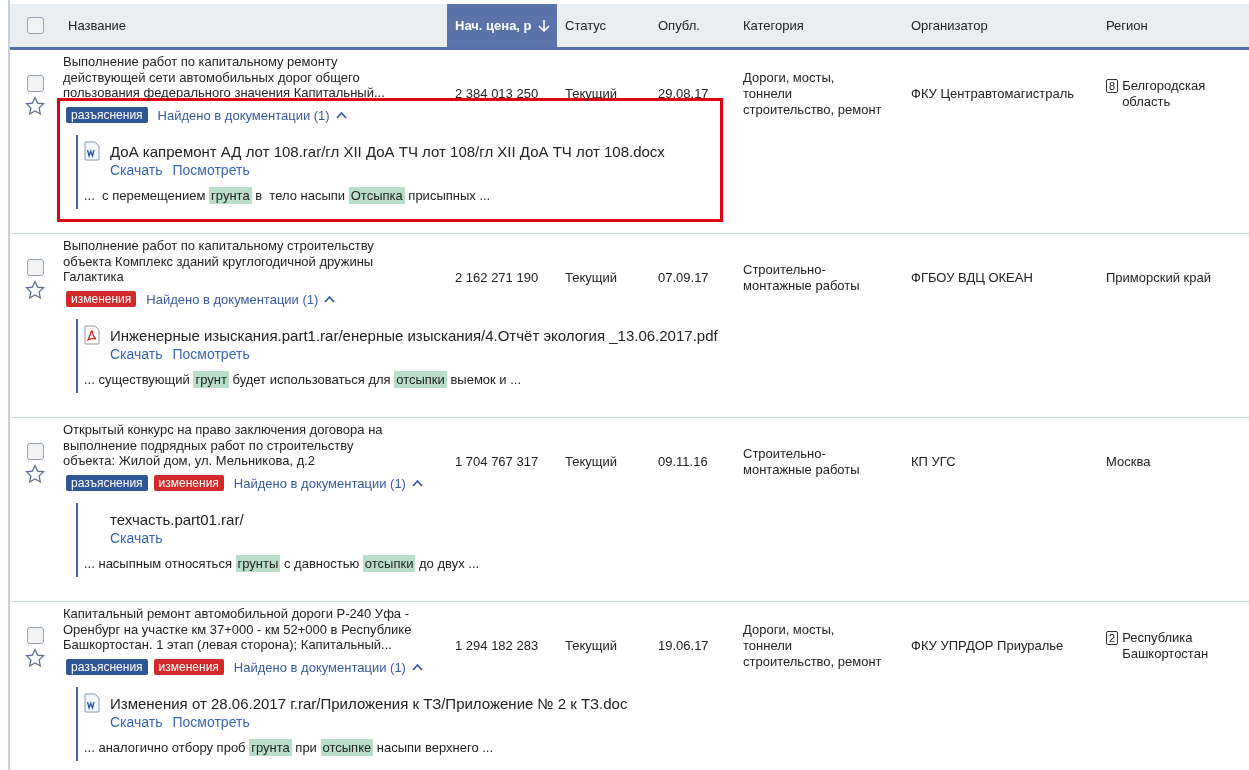 This screenshot has width=1249, height=770. I want to click on region-text: Республика Башкортостан, so click(1166, 646).